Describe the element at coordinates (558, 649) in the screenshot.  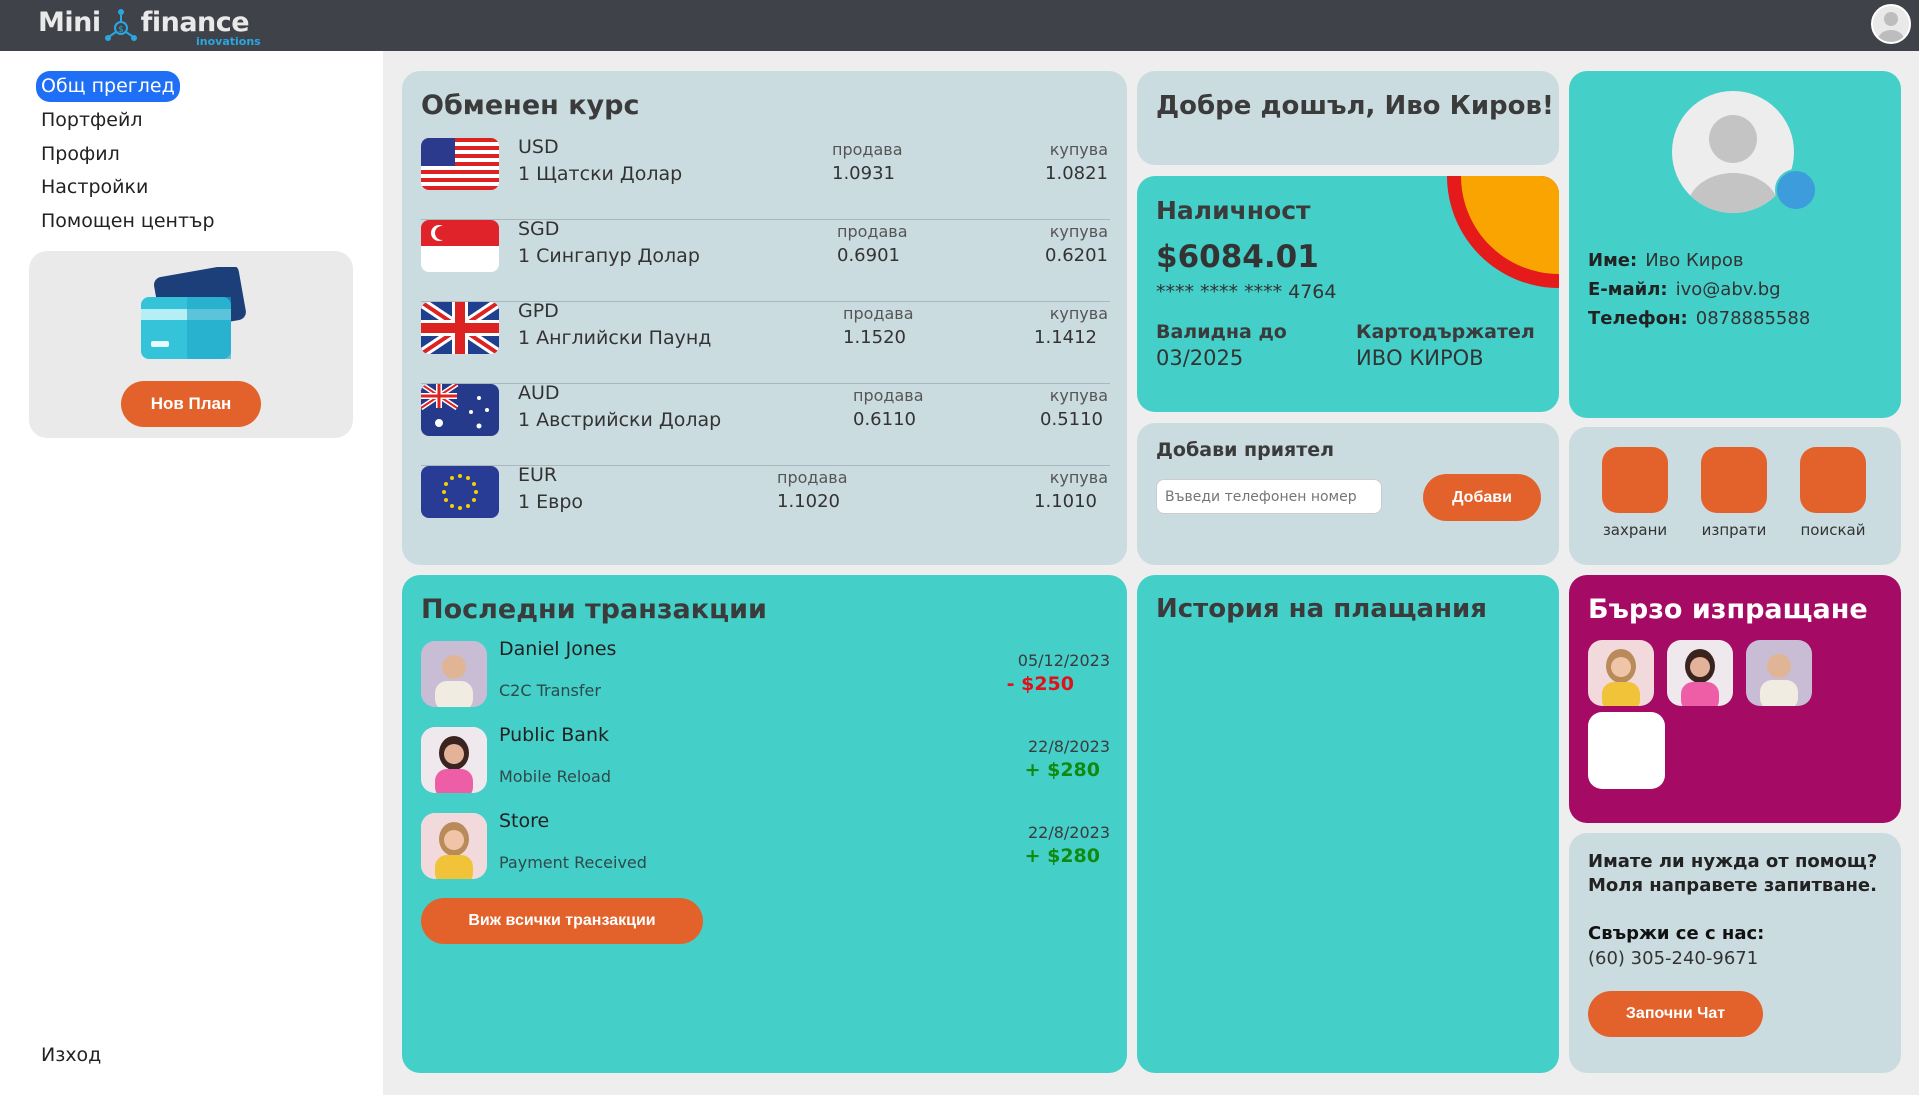
I see `transaction-name: Daniel Jones` at that location.